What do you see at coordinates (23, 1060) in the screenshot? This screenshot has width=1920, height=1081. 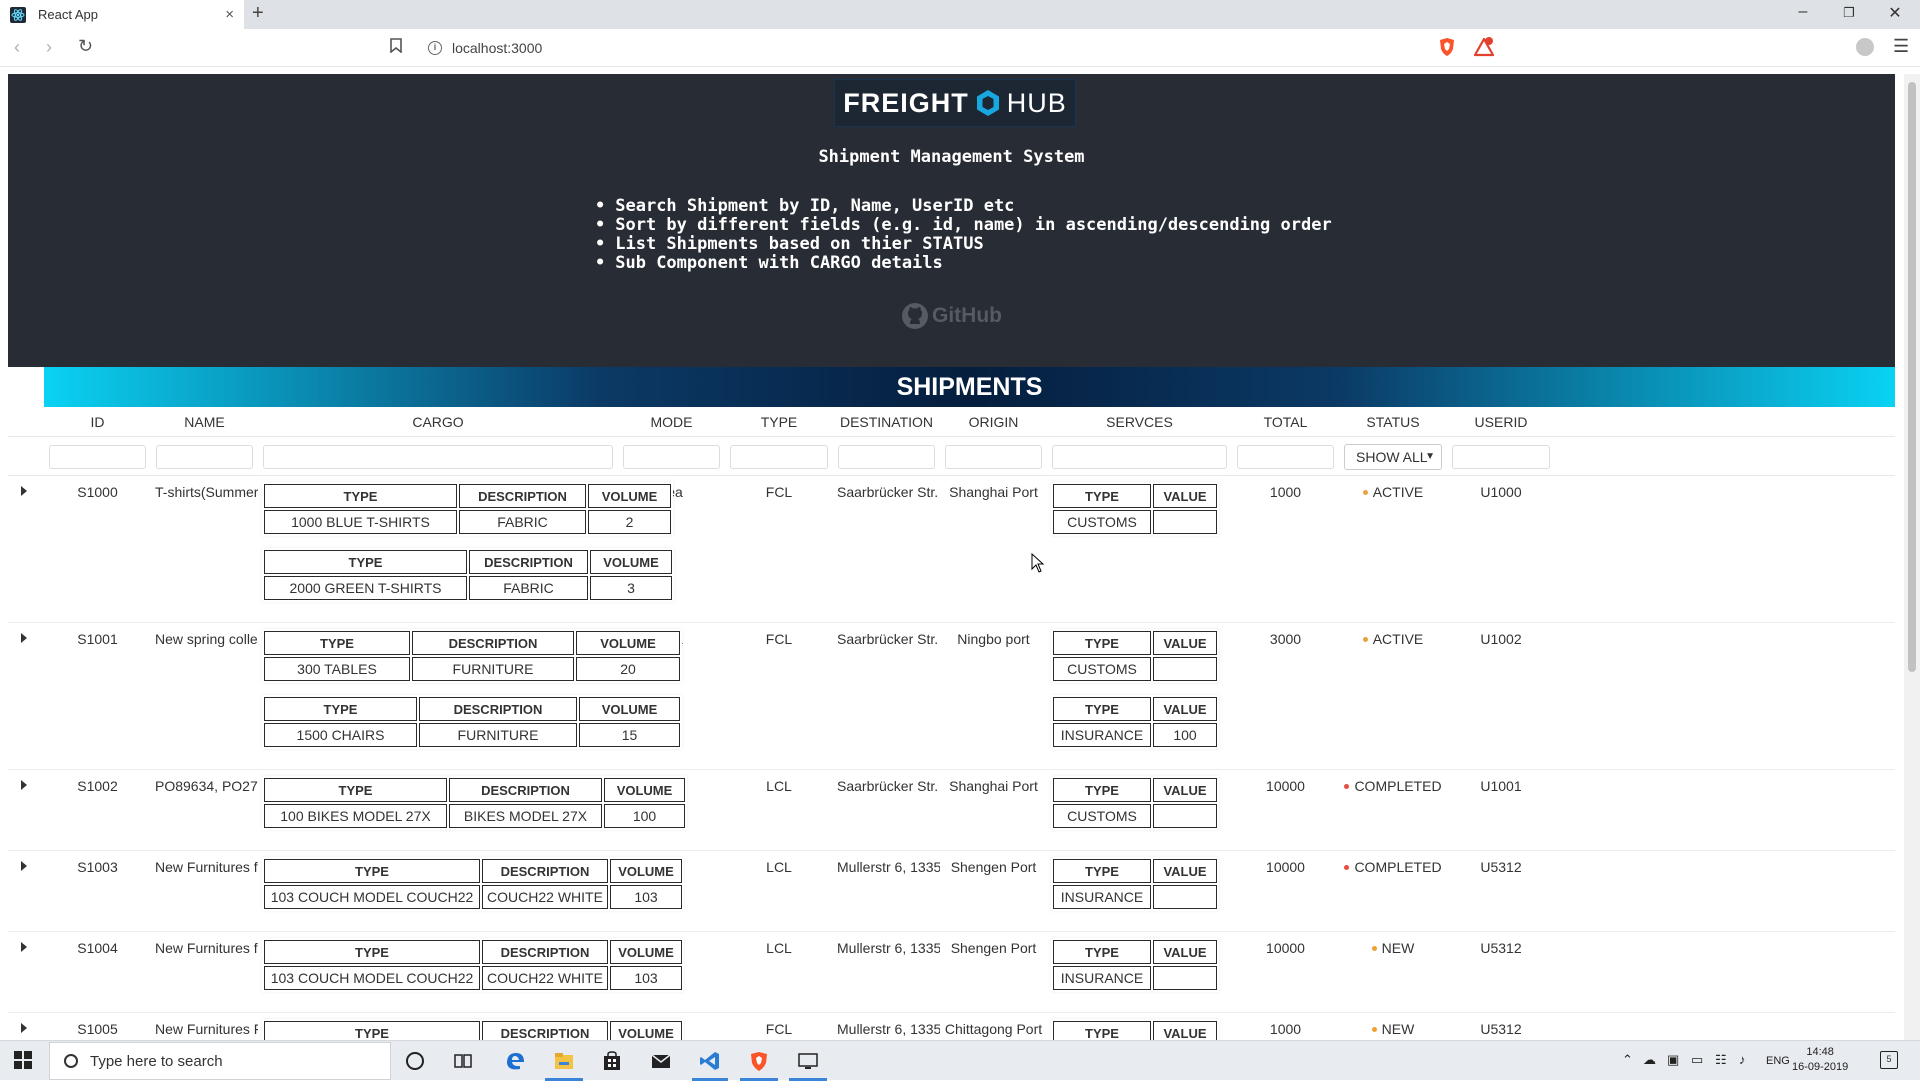 I see `windows-start-icon` at bounding box center [23, 1060].